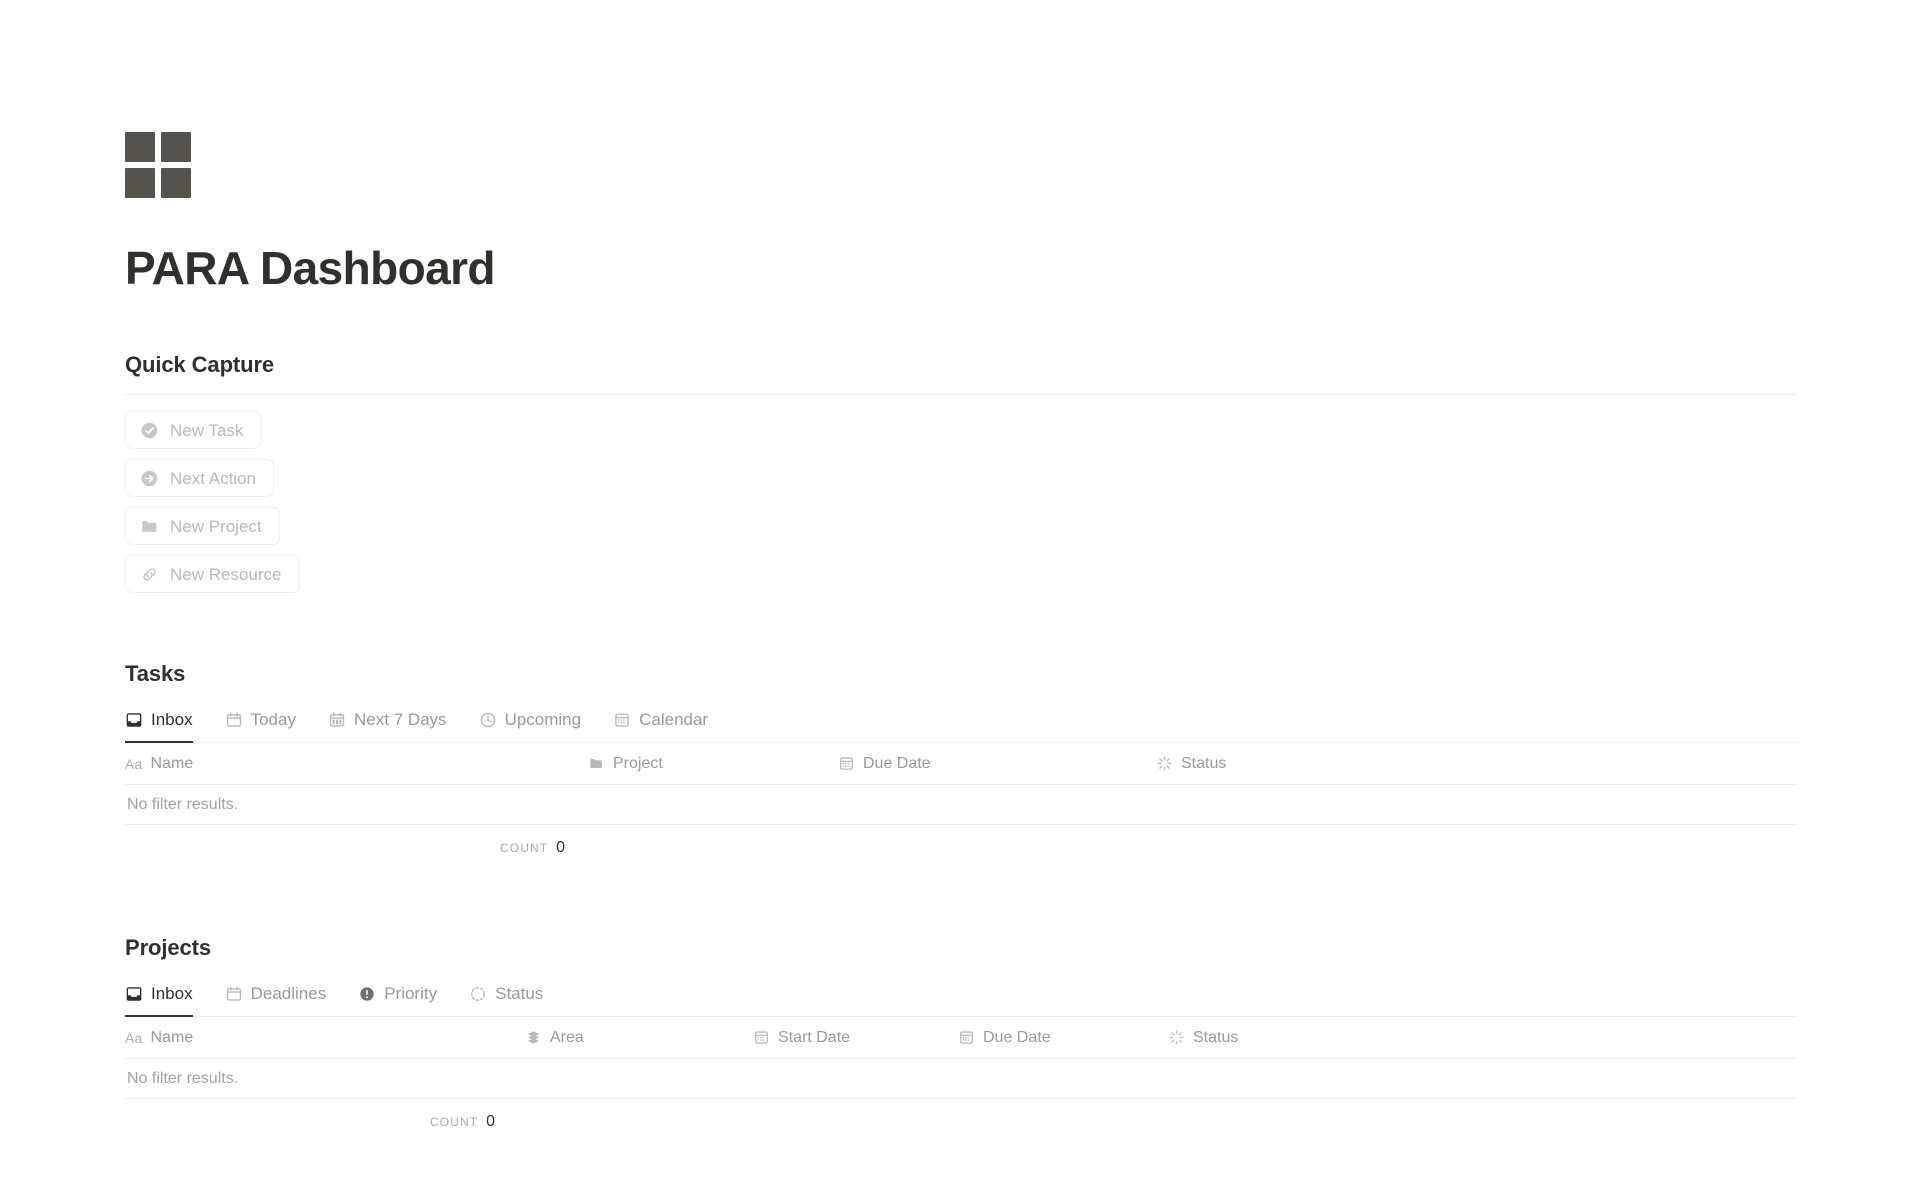 The image size is (1920, 1199). Describe the element at coordinates (172, 719) in the screenshot. I see `tab-tasks-inbox-label: Inbox` at that location.